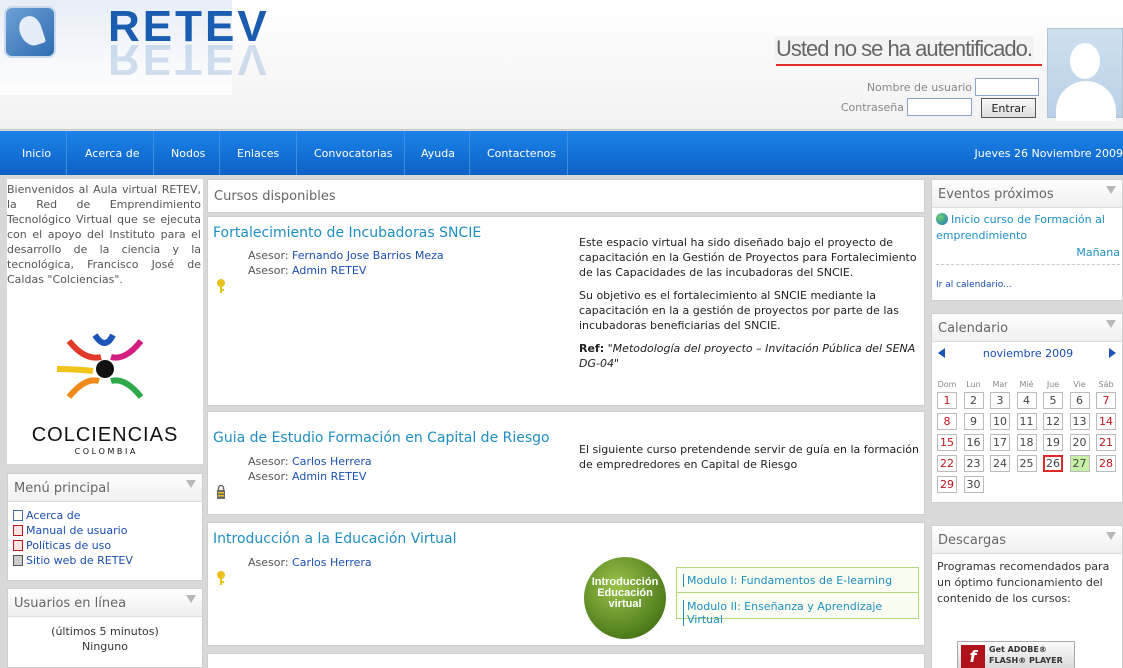 This screenshot has width=1123, height=668. I want to click on calendar-day: 26, so click(1053, 463).